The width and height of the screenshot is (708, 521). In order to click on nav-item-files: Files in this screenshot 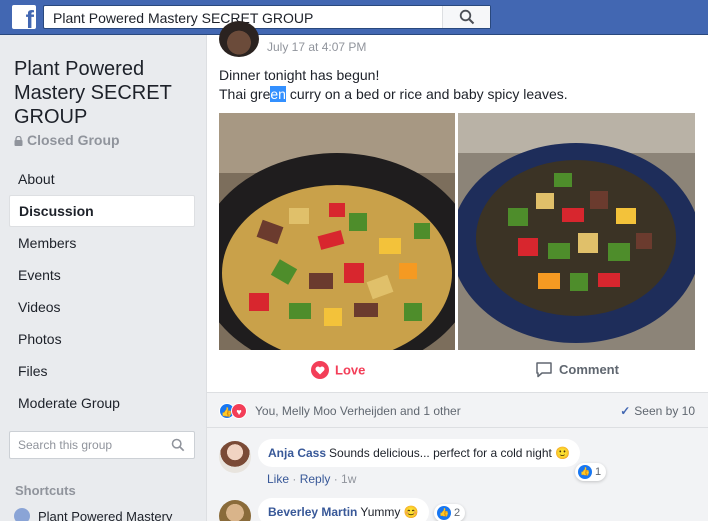, I will do `click(102, 371)`.